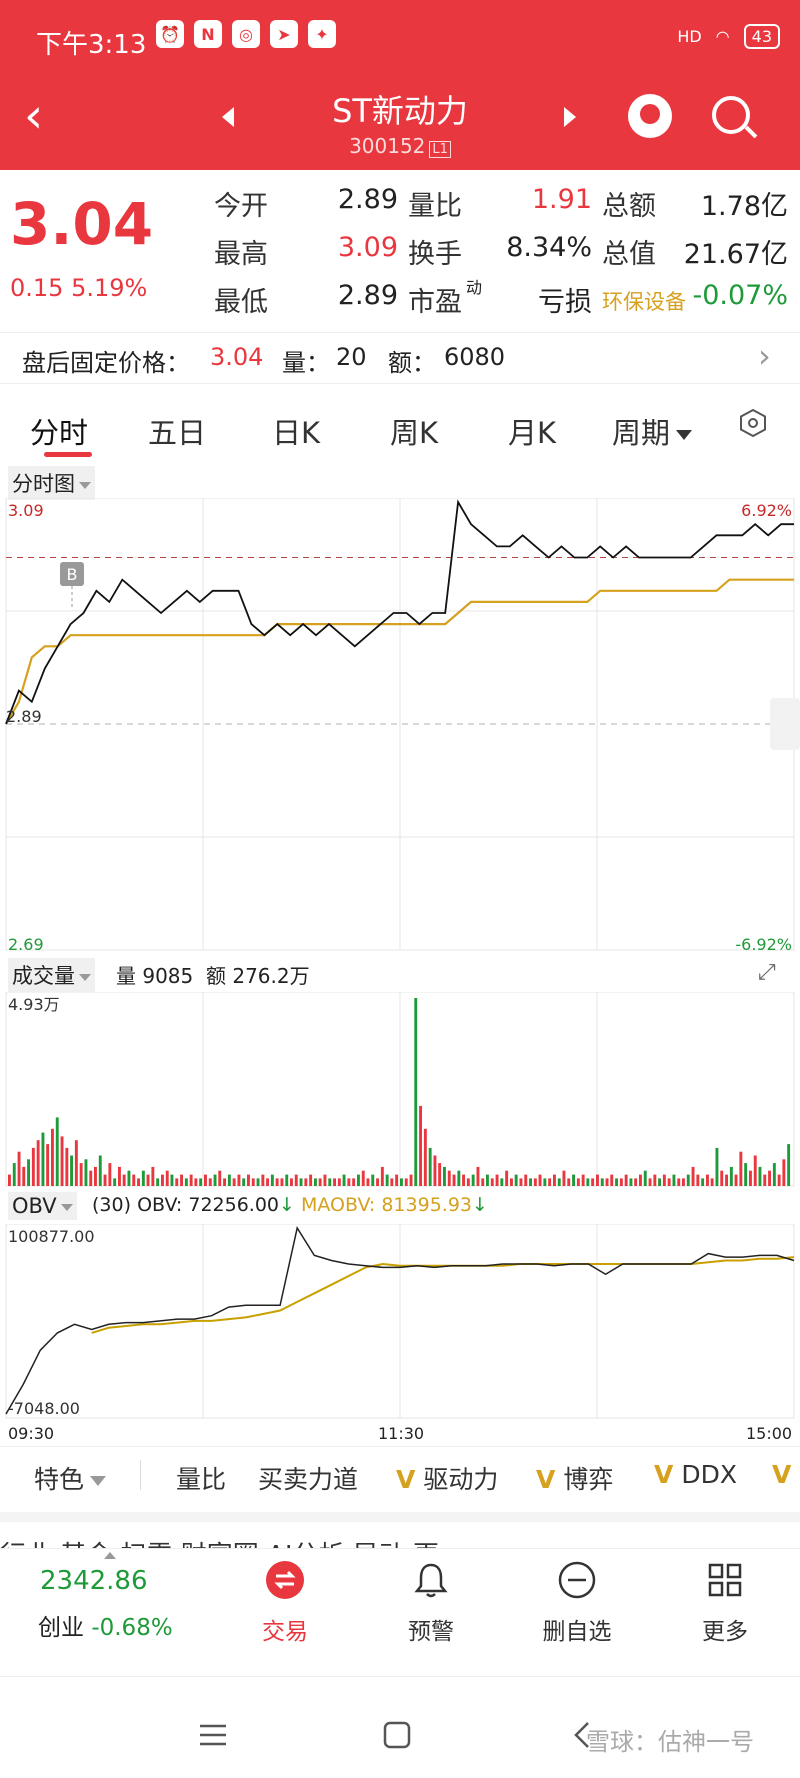  I want to click on settings-hexagon-icon, so click(753, 423).